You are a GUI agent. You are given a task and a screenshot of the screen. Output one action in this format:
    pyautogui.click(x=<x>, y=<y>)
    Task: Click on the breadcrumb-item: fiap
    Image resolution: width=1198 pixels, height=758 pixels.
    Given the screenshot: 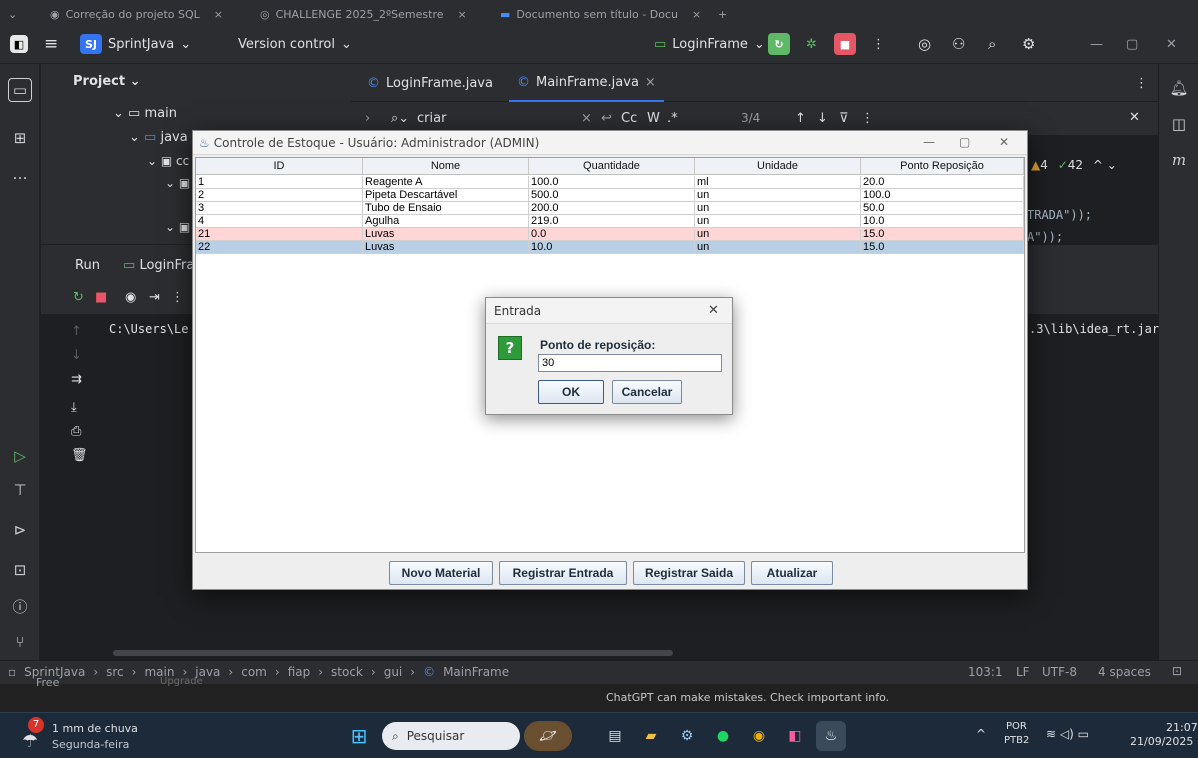 What is the action you would take?
    pyautogui.click(x=299, y=672)
    